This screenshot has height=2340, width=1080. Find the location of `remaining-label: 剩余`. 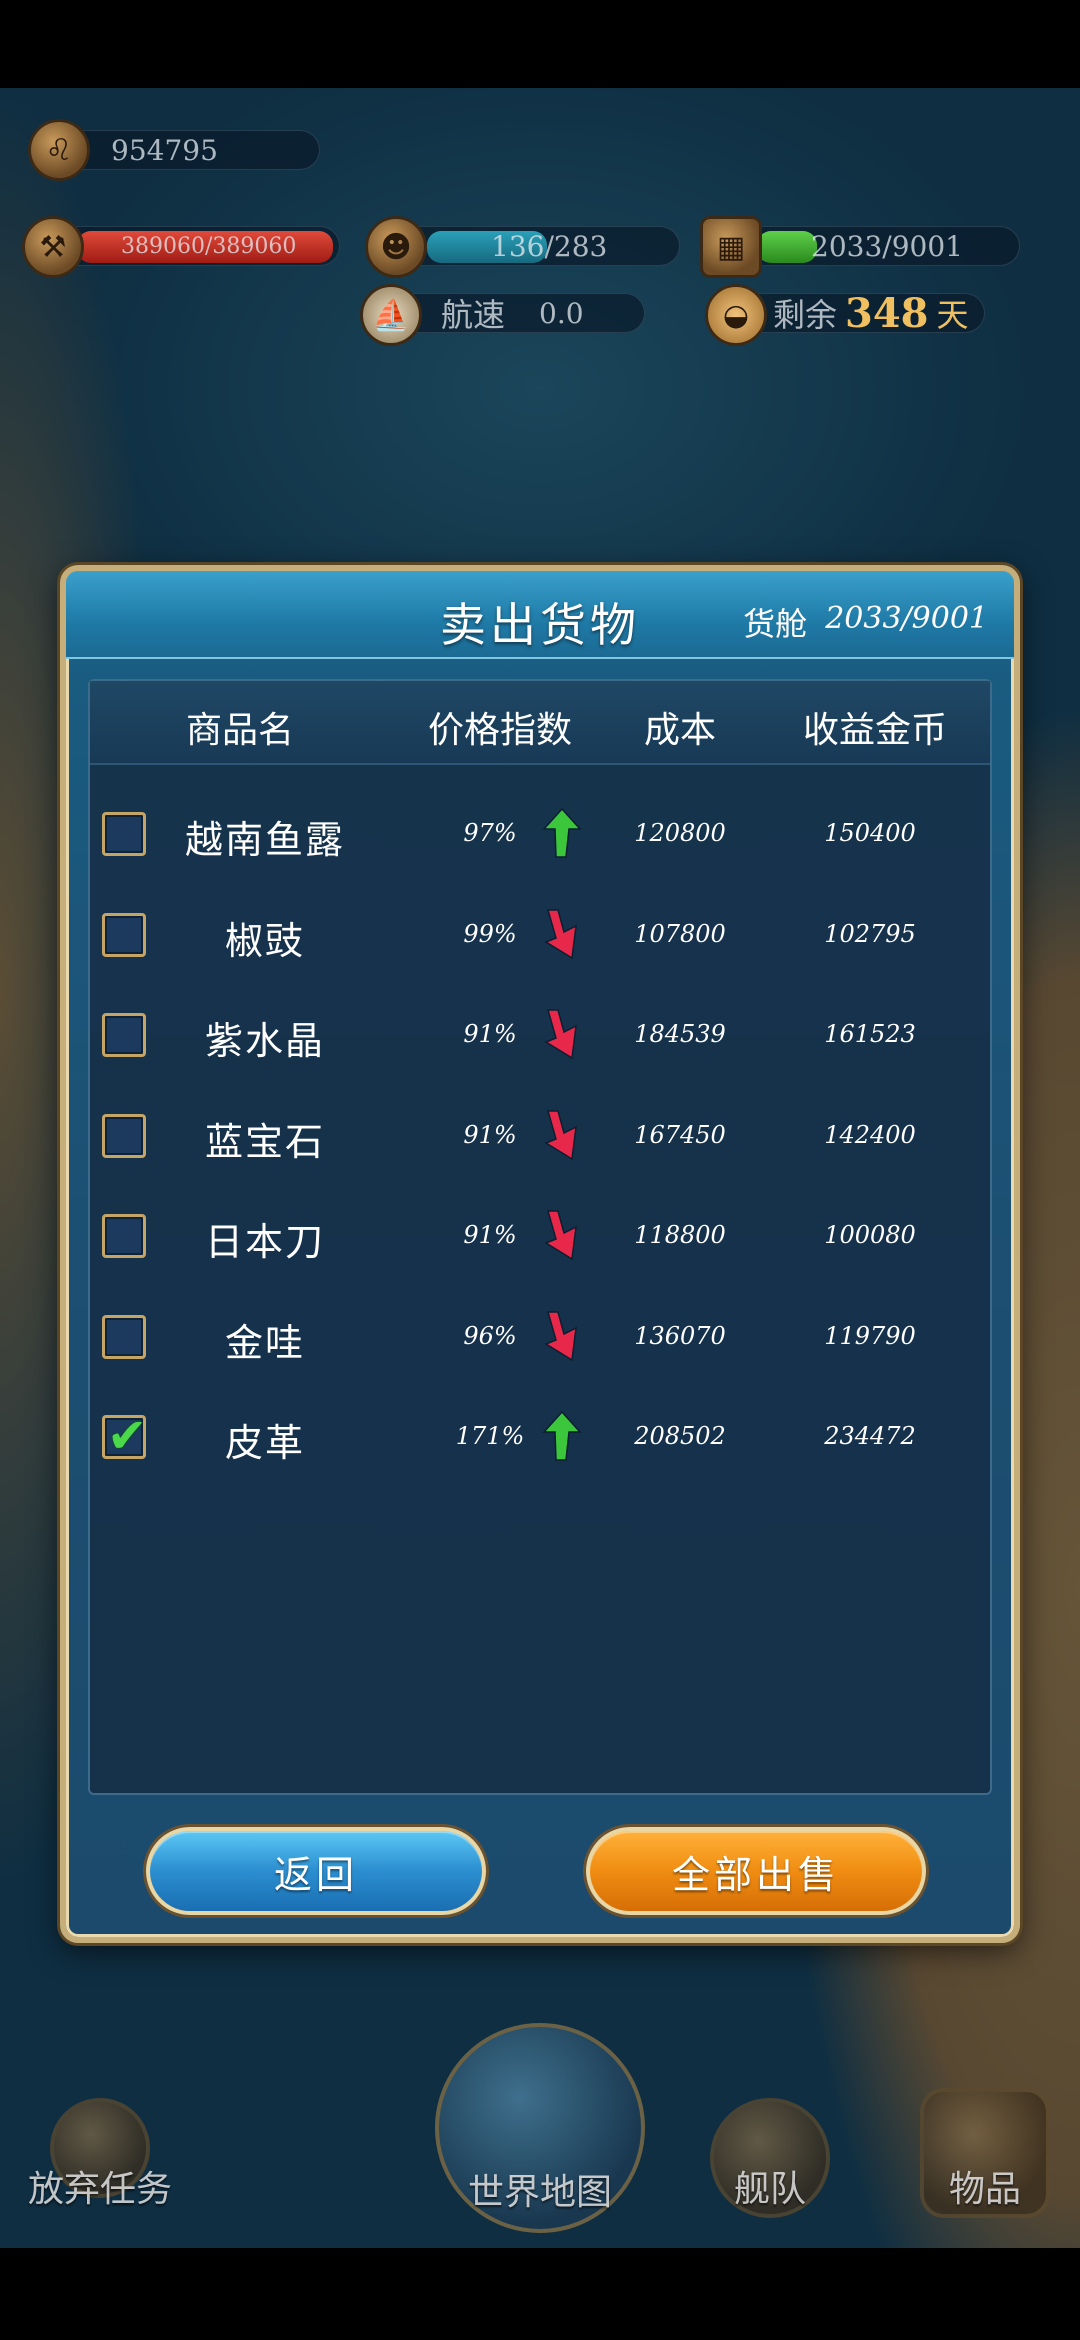

remaining-label: 剩余 is located at coordinates (805, 315).